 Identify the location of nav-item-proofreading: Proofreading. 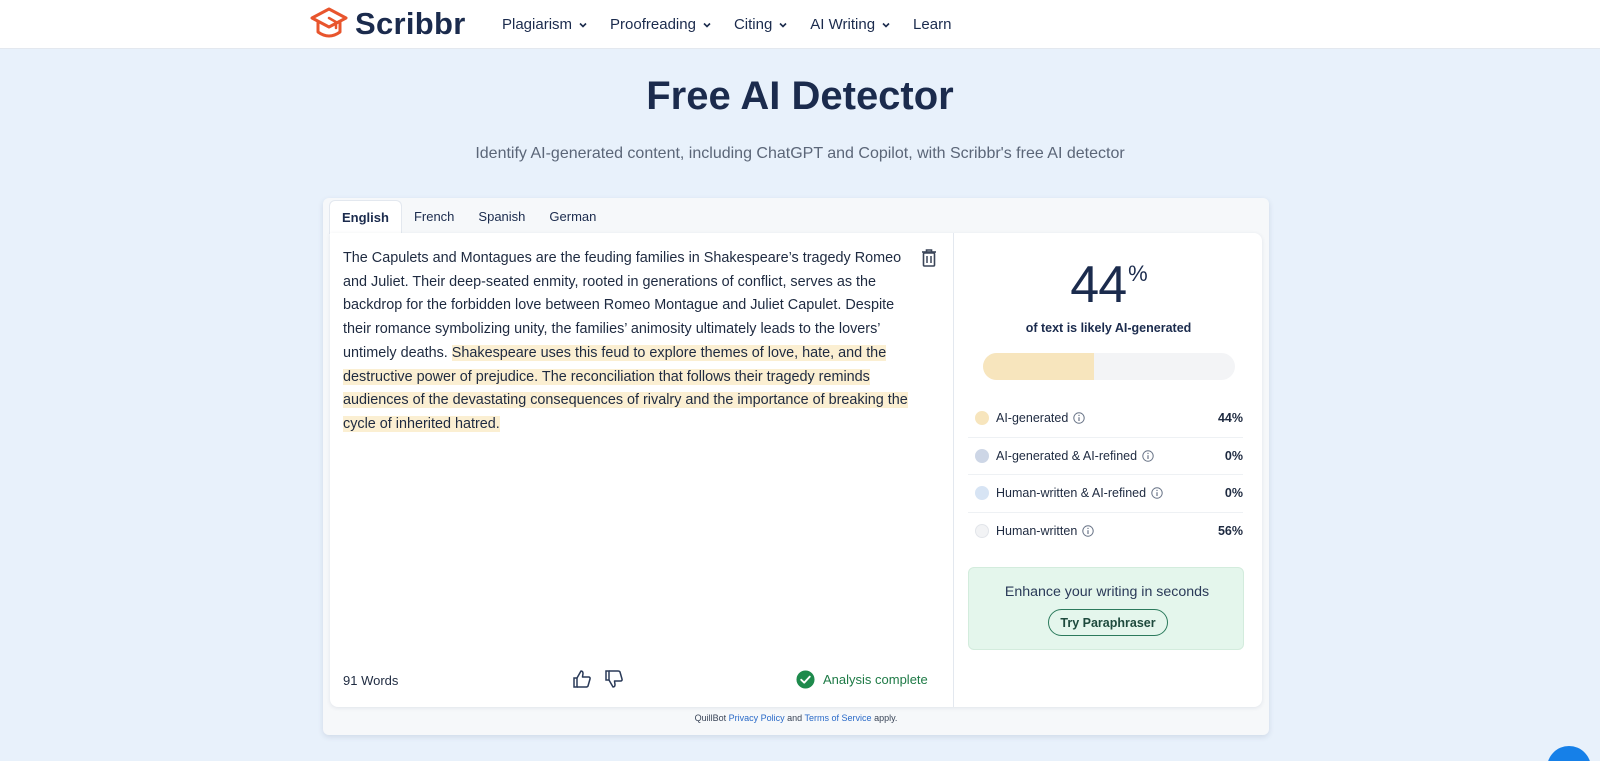
(661, 24).